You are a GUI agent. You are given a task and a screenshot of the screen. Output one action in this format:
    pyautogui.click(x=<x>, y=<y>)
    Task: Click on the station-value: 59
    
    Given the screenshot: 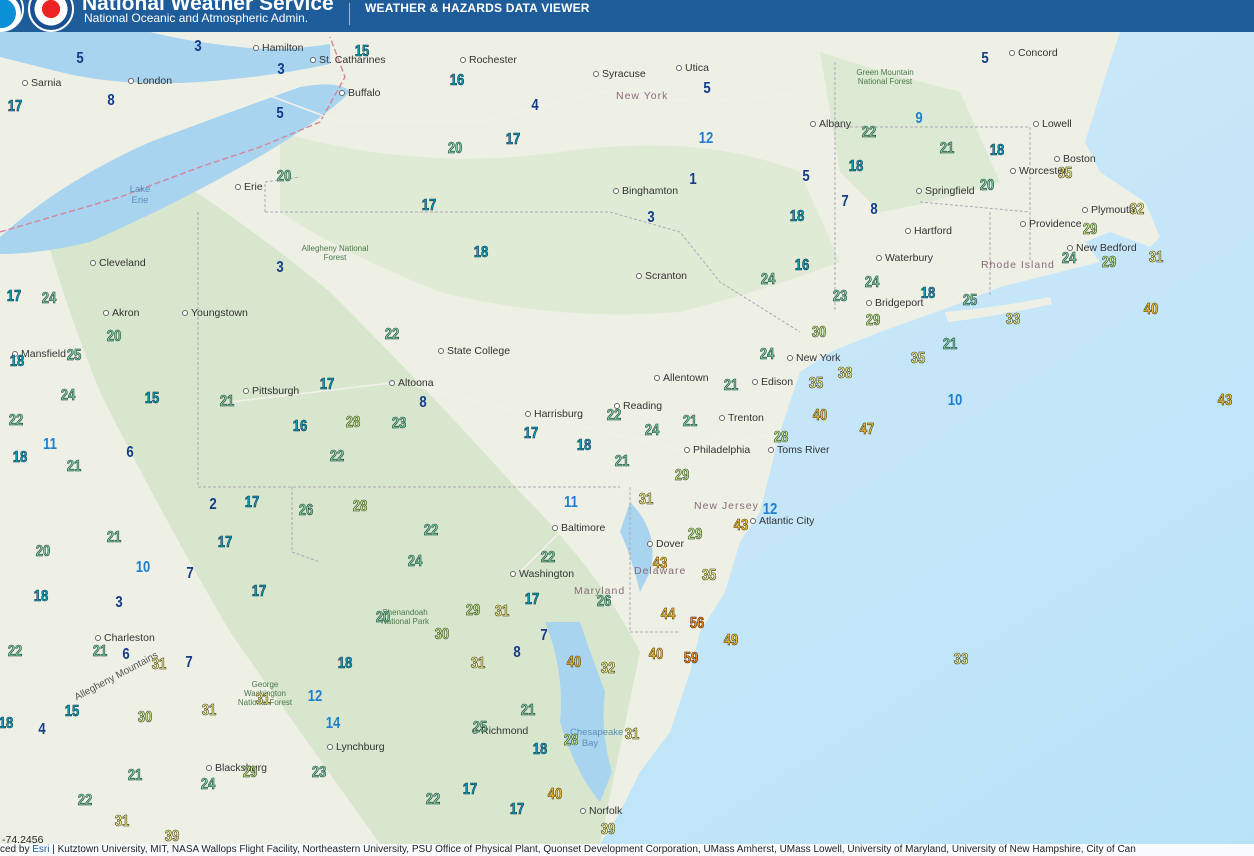 What is the action you would take?
    pyautogui.click(x=690, y=659)
    